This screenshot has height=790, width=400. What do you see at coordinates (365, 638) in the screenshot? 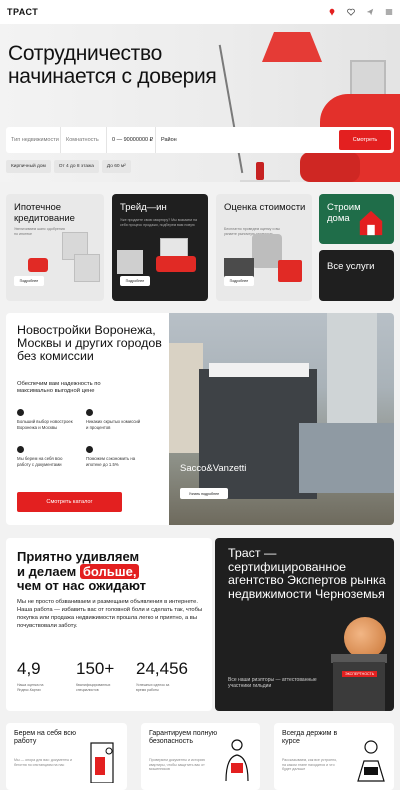
I see `medal-icon` at bounding box center [365, 638].